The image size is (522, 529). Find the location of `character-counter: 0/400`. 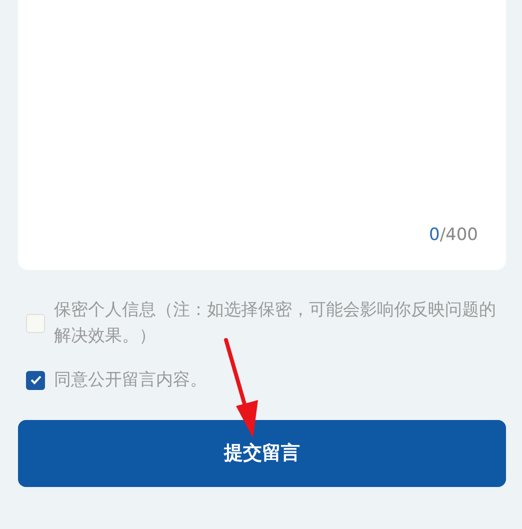

character-counter: 0/400 is located at coordinates (453, 235).